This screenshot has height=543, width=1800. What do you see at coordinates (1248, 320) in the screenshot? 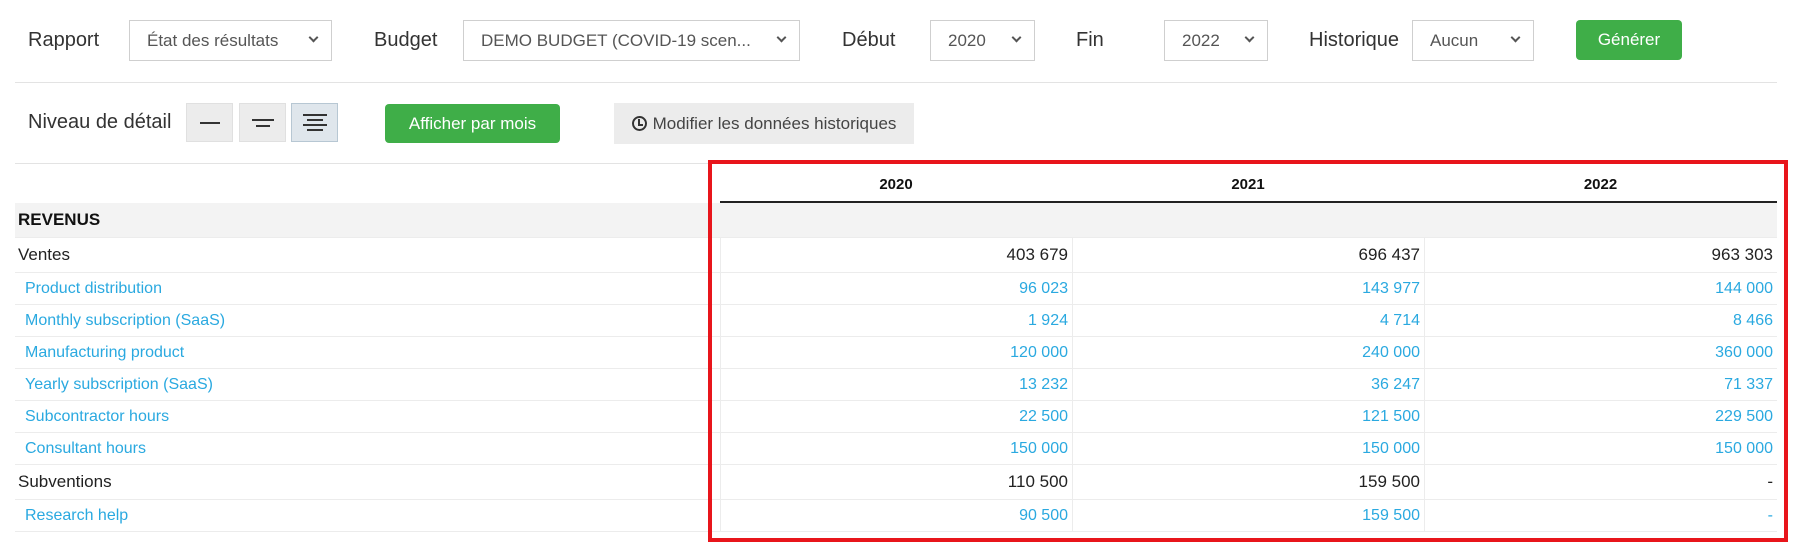
I see `value-cell: 4 714` at bounding box center [1248, 320].